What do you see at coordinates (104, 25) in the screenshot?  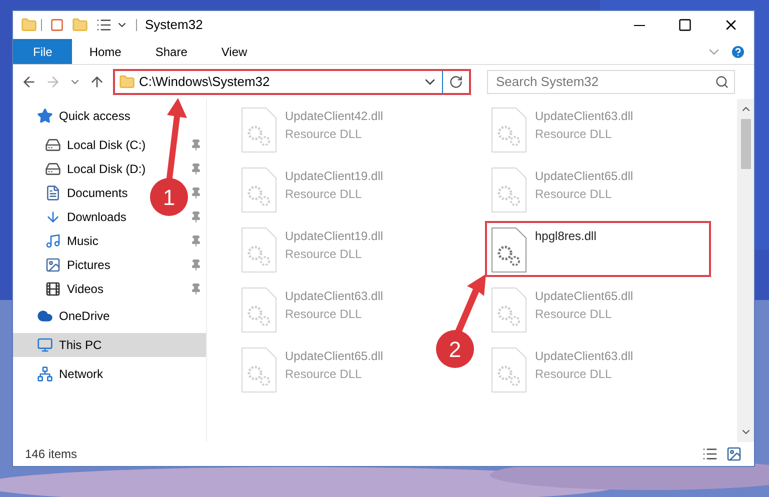 I see `properties-icon` at bounding box center [104, 25].